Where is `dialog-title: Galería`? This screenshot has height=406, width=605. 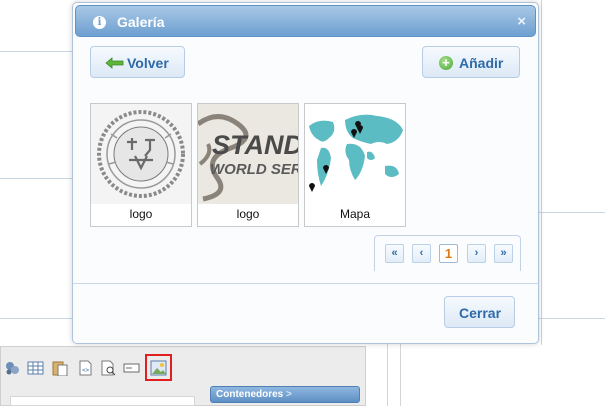 dialog-title: Galería is located at coordinates (141, 22).